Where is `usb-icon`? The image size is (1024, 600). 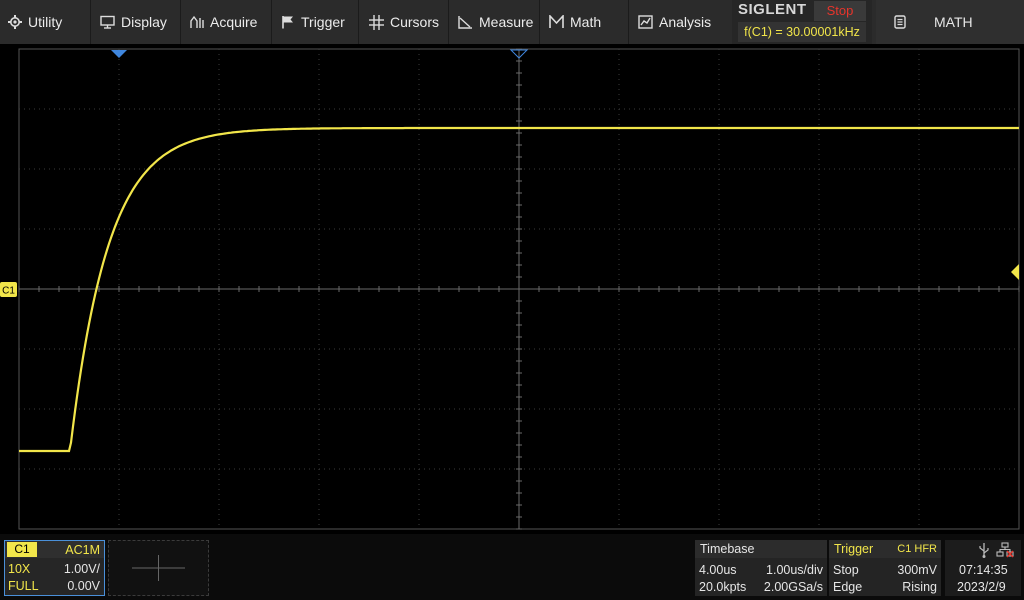 usb-icon is located at coordinates (984, 550).